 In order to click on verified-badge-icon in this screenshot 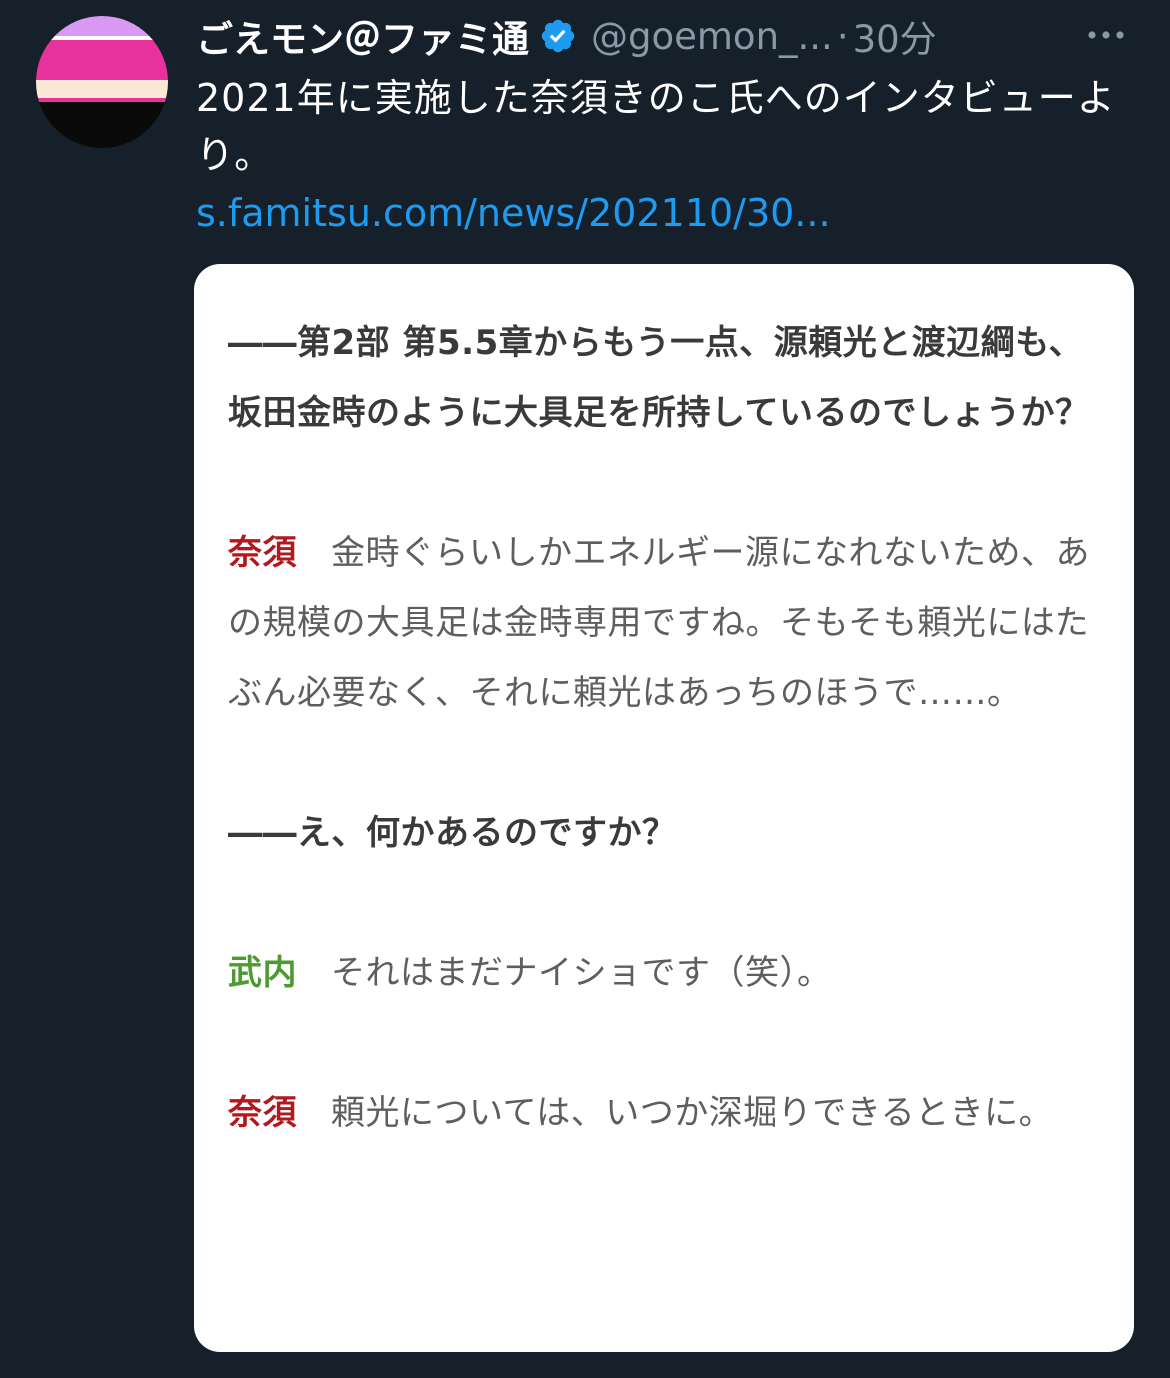, I will do `click(558, 36)`.